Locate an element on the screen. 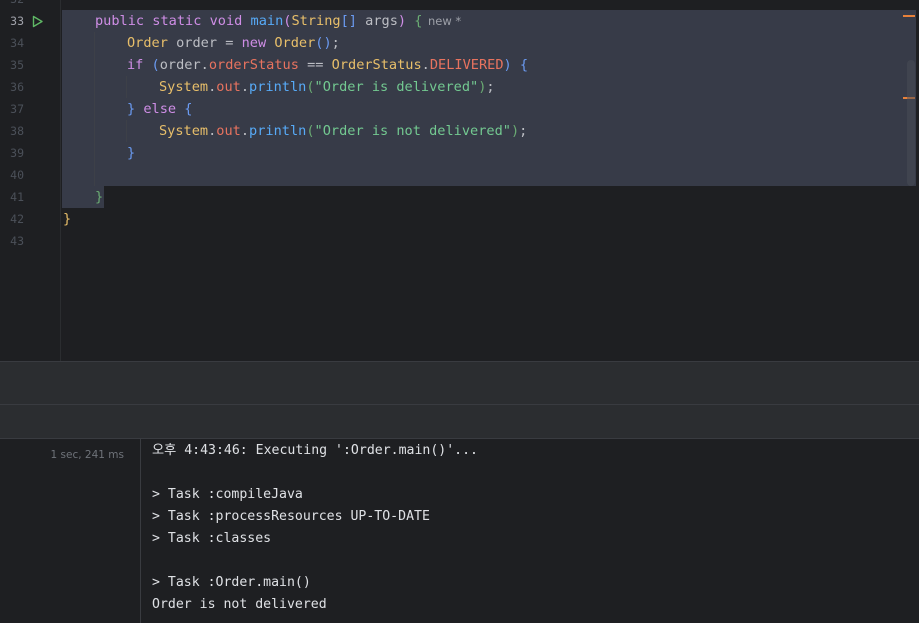 The image size is (919, 623). run-duration: 1 sec, 241 ms is located at coordinates (87, 455).